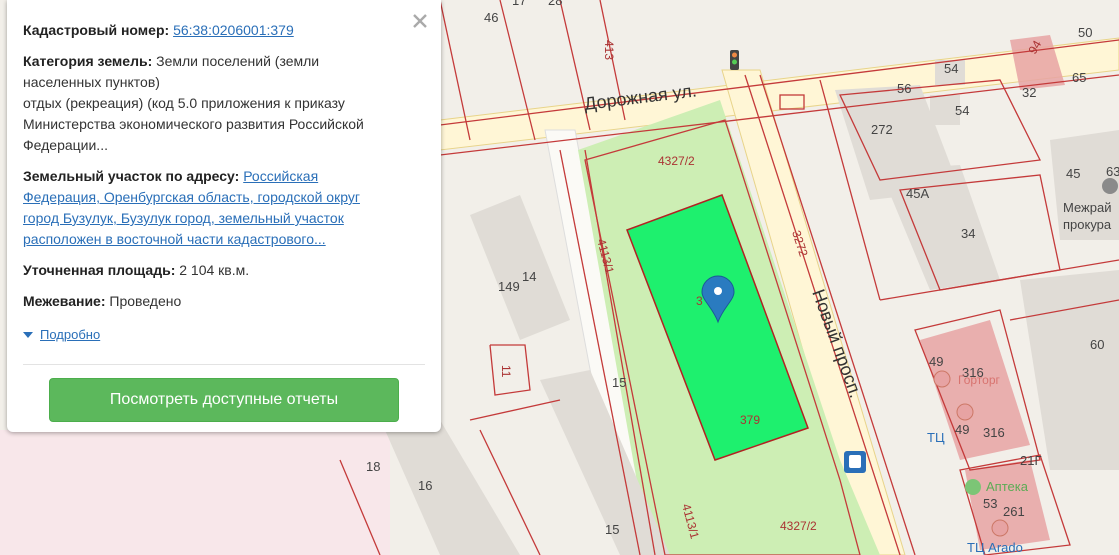 This screenshot has height=555, width=1119. What do you see at coordinates (1029, 92) in the screenshot?
I see `house-number: 32` at bounding box center [1029, 92].